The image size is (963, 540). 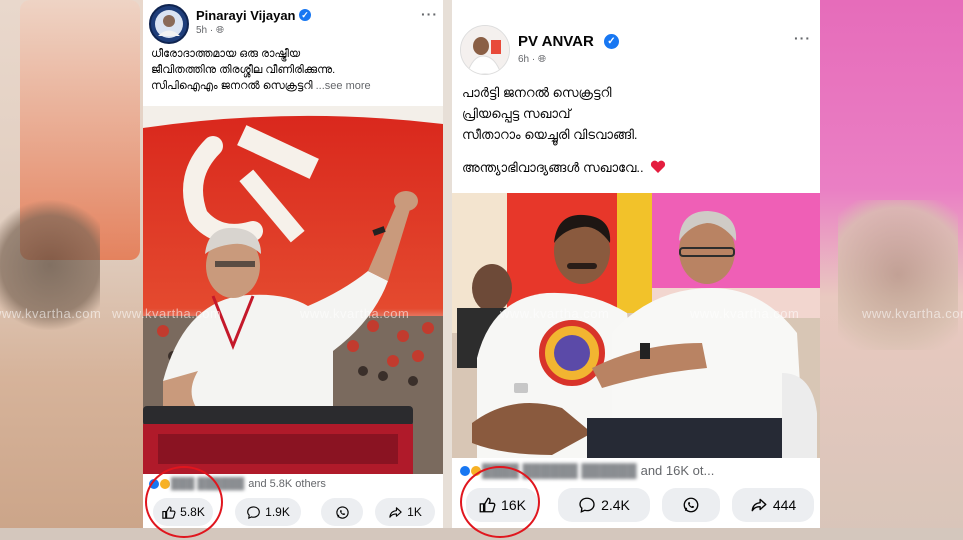 I want to click on share-button: 1K, so click(x=405, y=512).